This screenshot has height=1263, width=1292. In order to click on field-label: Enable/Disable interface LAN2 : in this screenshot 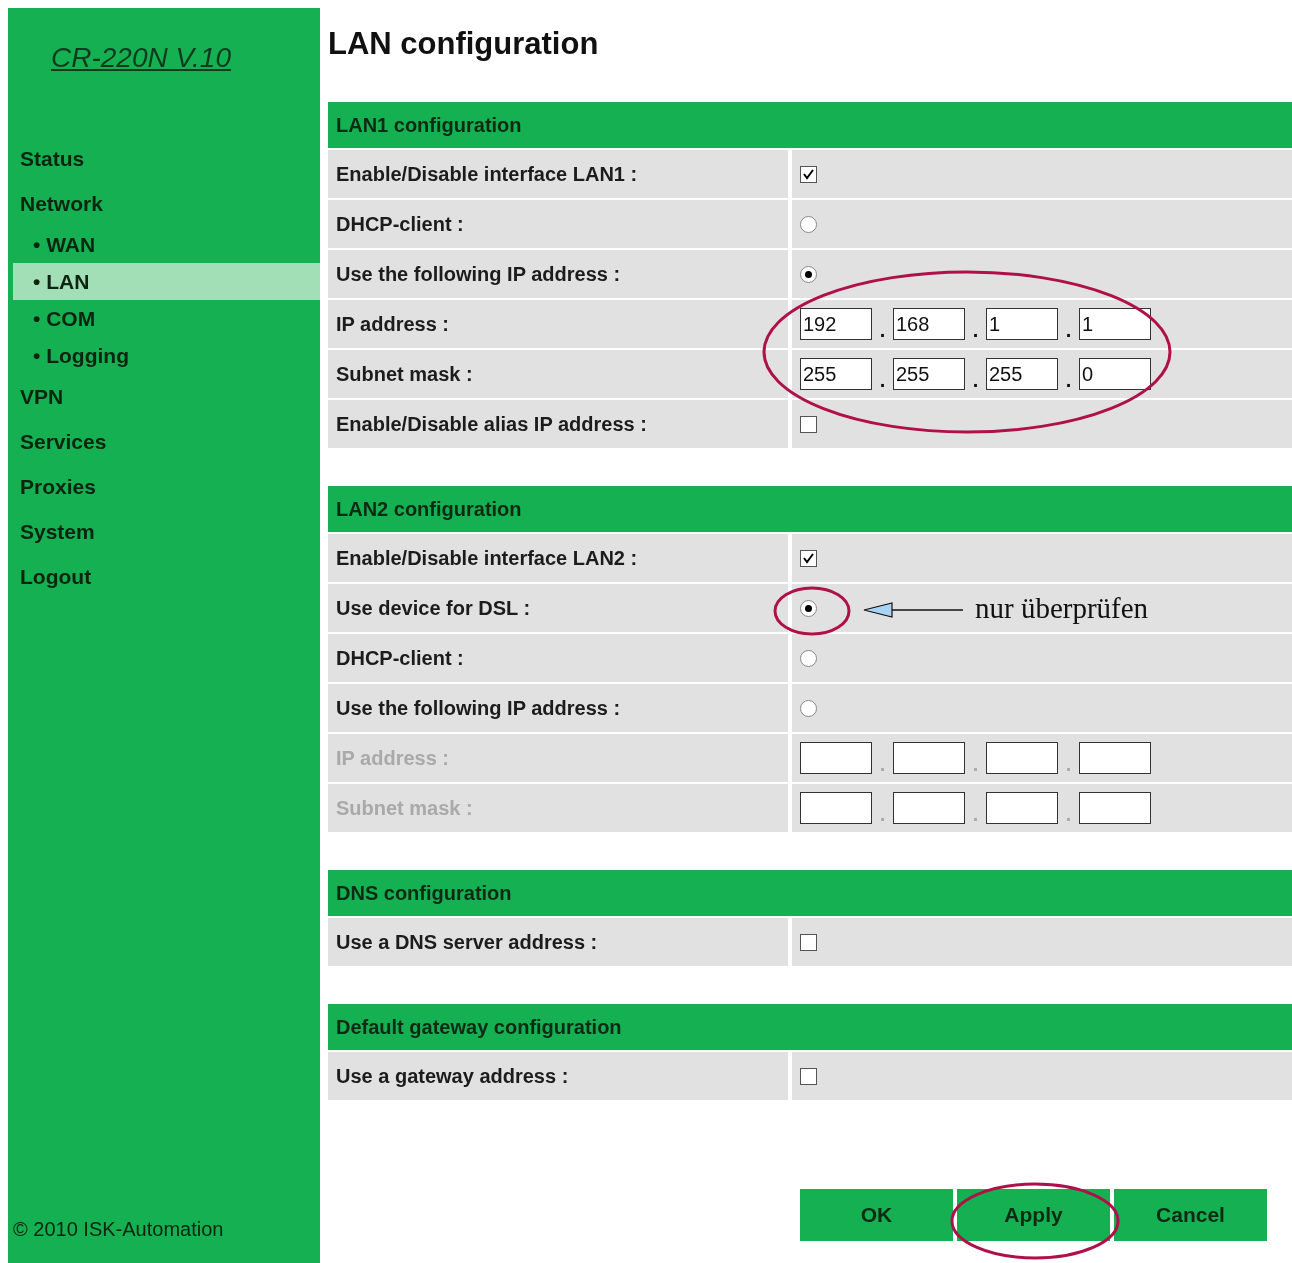, I will do `click(558, 558)`.